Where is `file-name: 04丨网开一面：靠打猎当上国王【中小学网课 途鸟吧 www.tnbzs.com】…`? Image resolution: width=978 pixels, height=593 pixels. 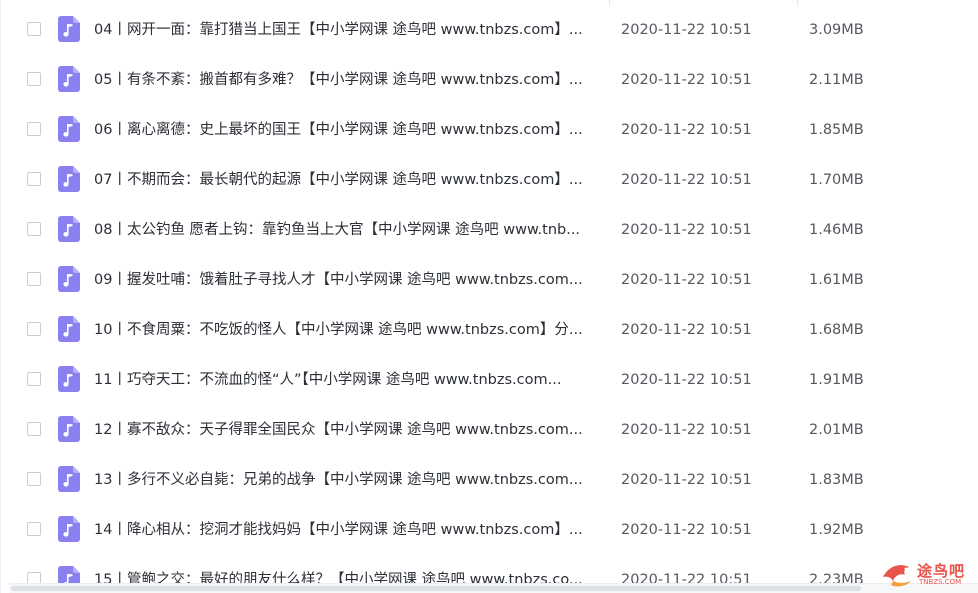 file-name: 04丨网开一面：靠打猎当上国王【中小学网课 途鸟吧 www.tnbzs.com】… is located at coordinates (346, 30).